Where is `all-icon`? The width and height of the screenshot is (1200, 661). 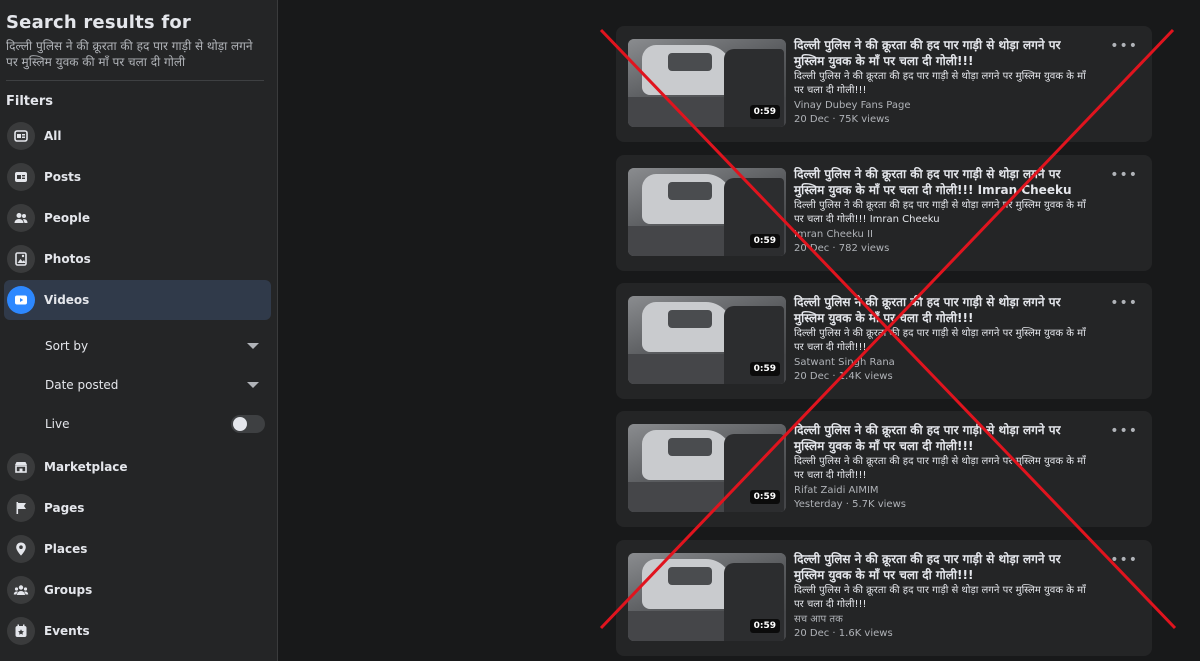
all-icon is located at coordinates (21, 136).